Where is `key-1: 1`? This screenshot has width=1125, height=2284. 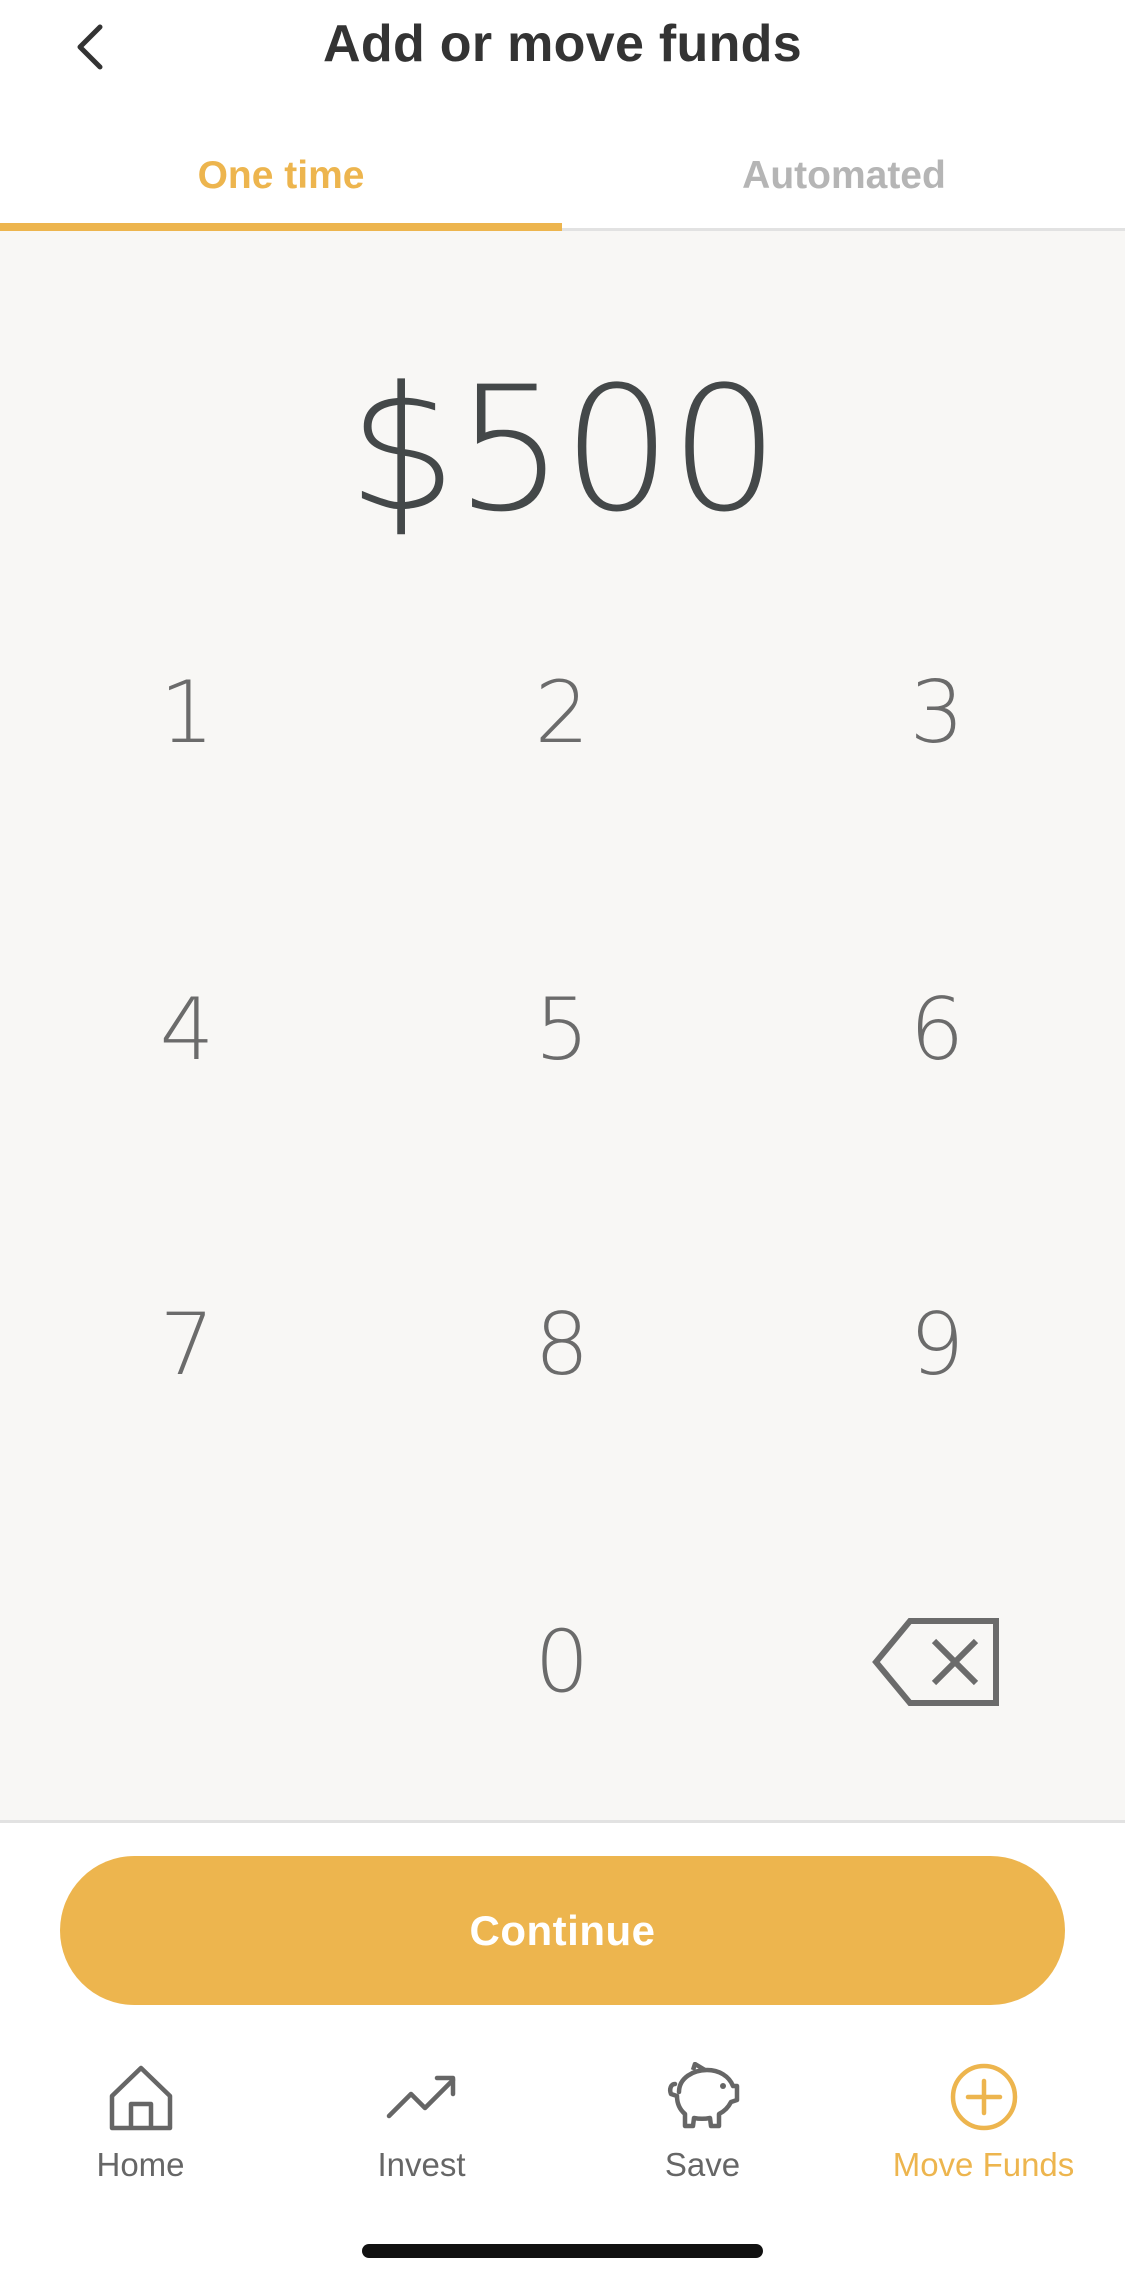
key-1: 1 is located at coordinates (187, 713).